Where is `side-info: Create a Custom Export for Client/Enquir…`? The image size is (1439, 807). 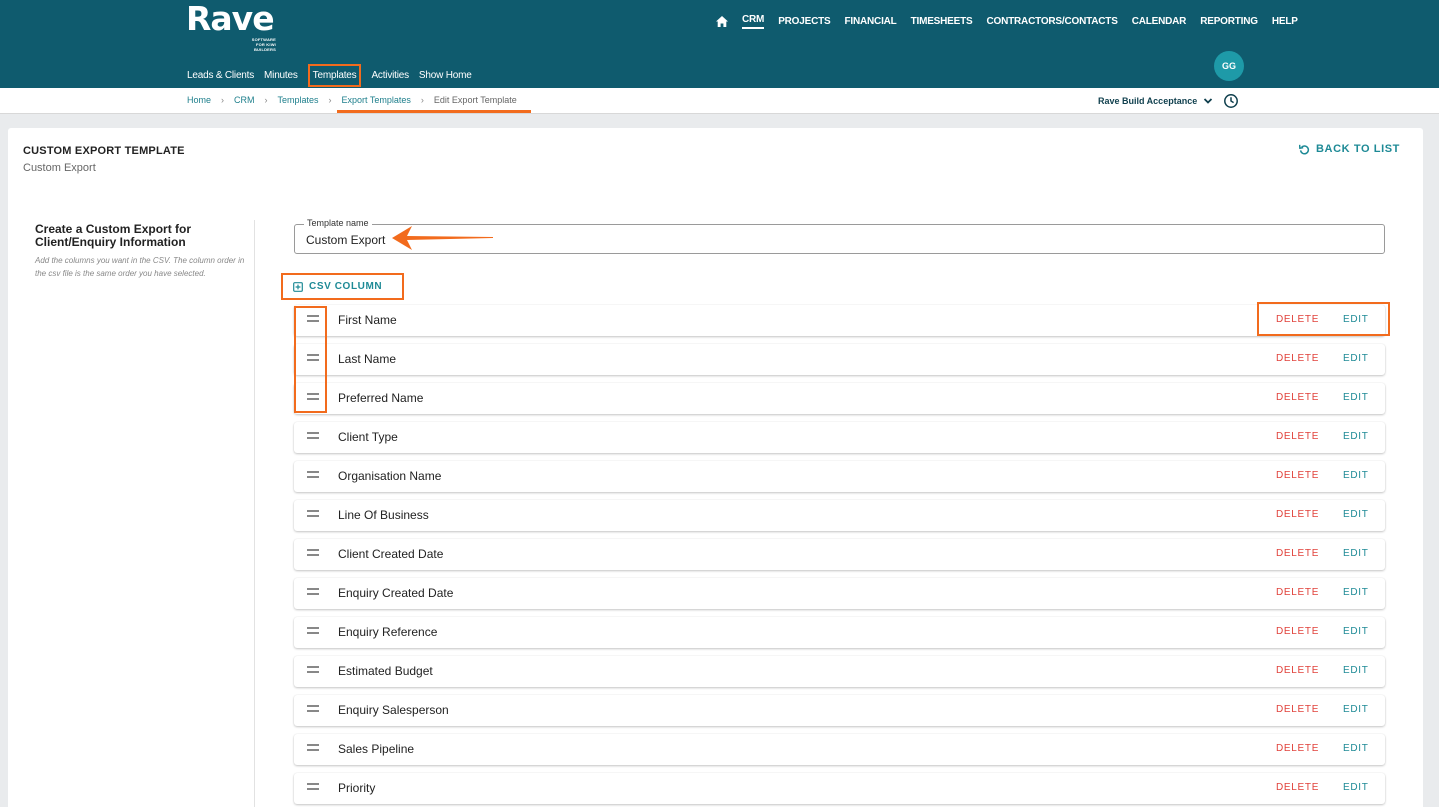
side-info: Create a Custom Export for Client/Enquir… is located at coordinates (140, 251).